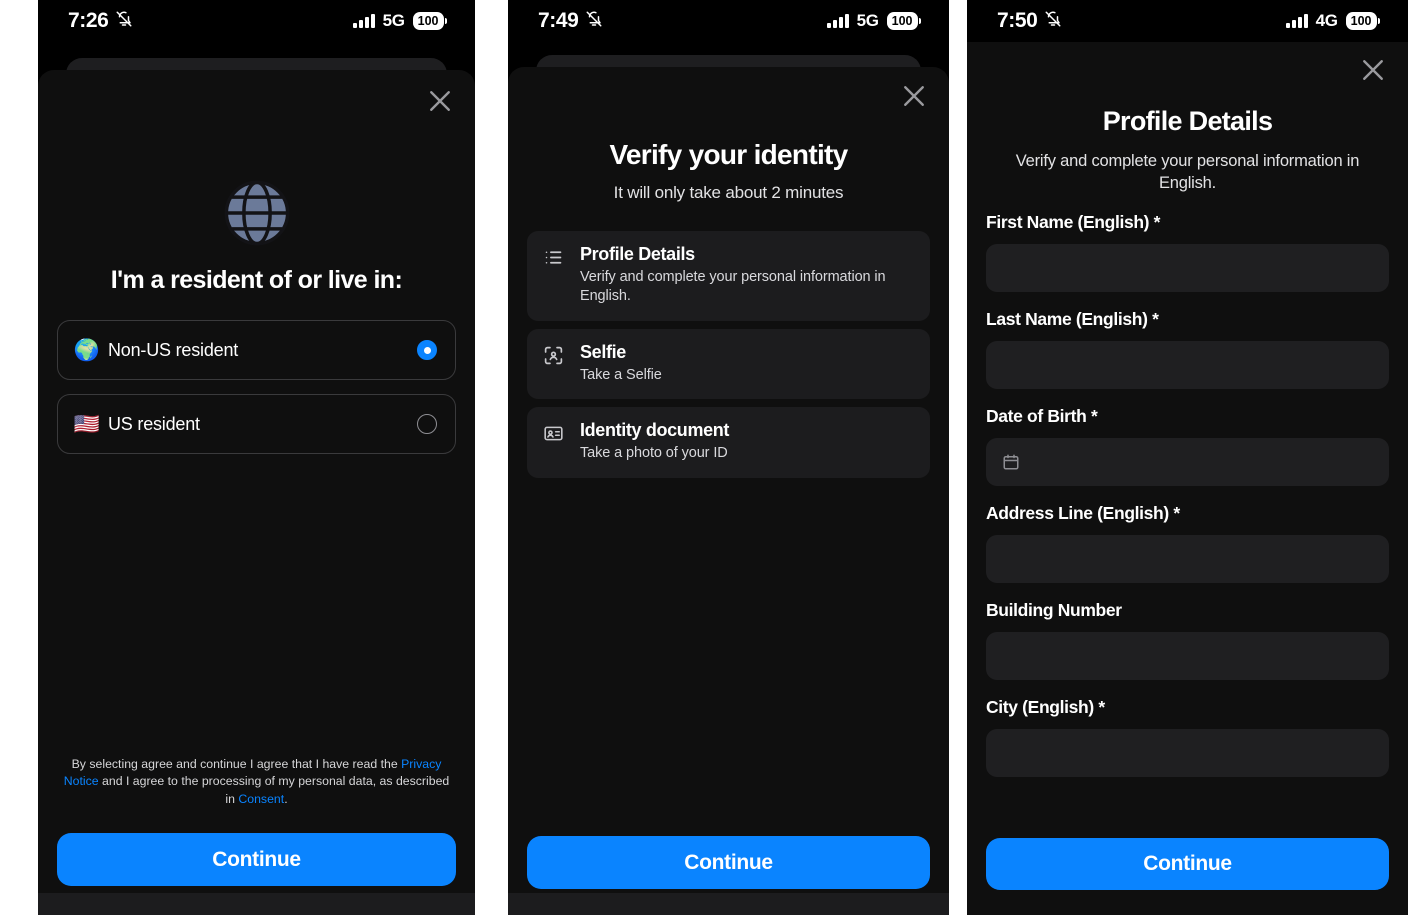 This screenshot has width=1428, height=915. I want to click on field-label: City (English) *, so click(1045, 707).